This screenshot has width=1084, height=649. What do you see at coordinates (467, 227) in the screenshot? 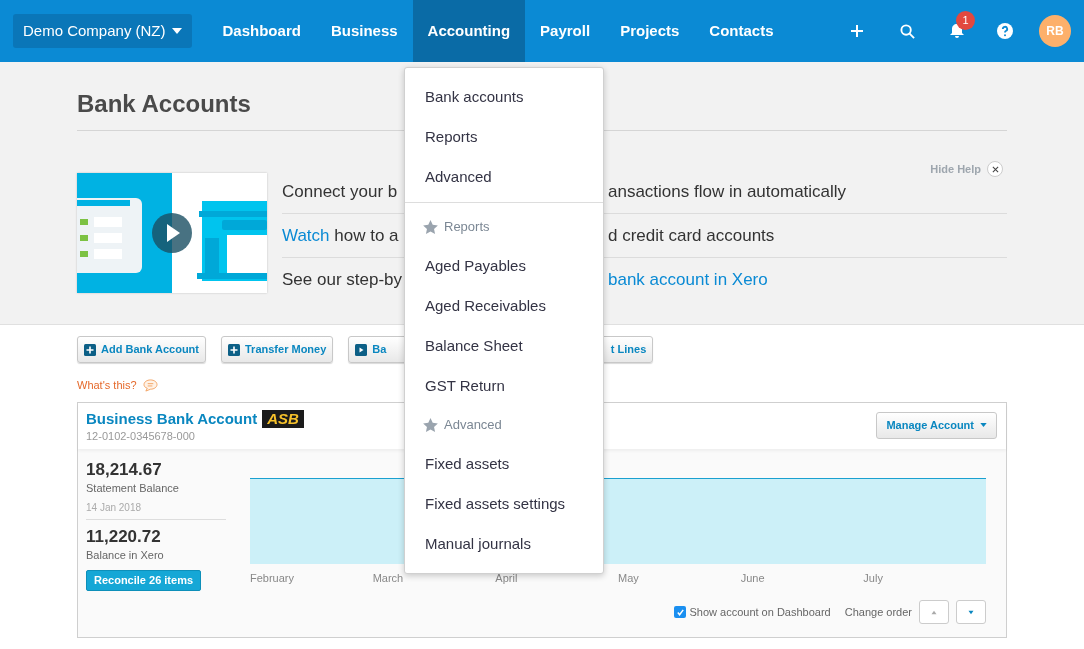
I see `menu-section-header: Reports` at bounding box center [467, 227].